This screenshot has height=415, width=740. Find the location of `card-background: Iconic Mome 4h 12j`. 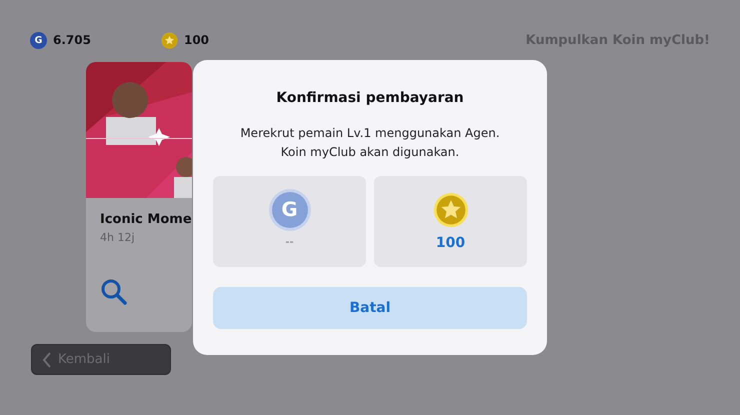

card-background: Iconic Mome 4h 12j is located at coordinates (139, 197).